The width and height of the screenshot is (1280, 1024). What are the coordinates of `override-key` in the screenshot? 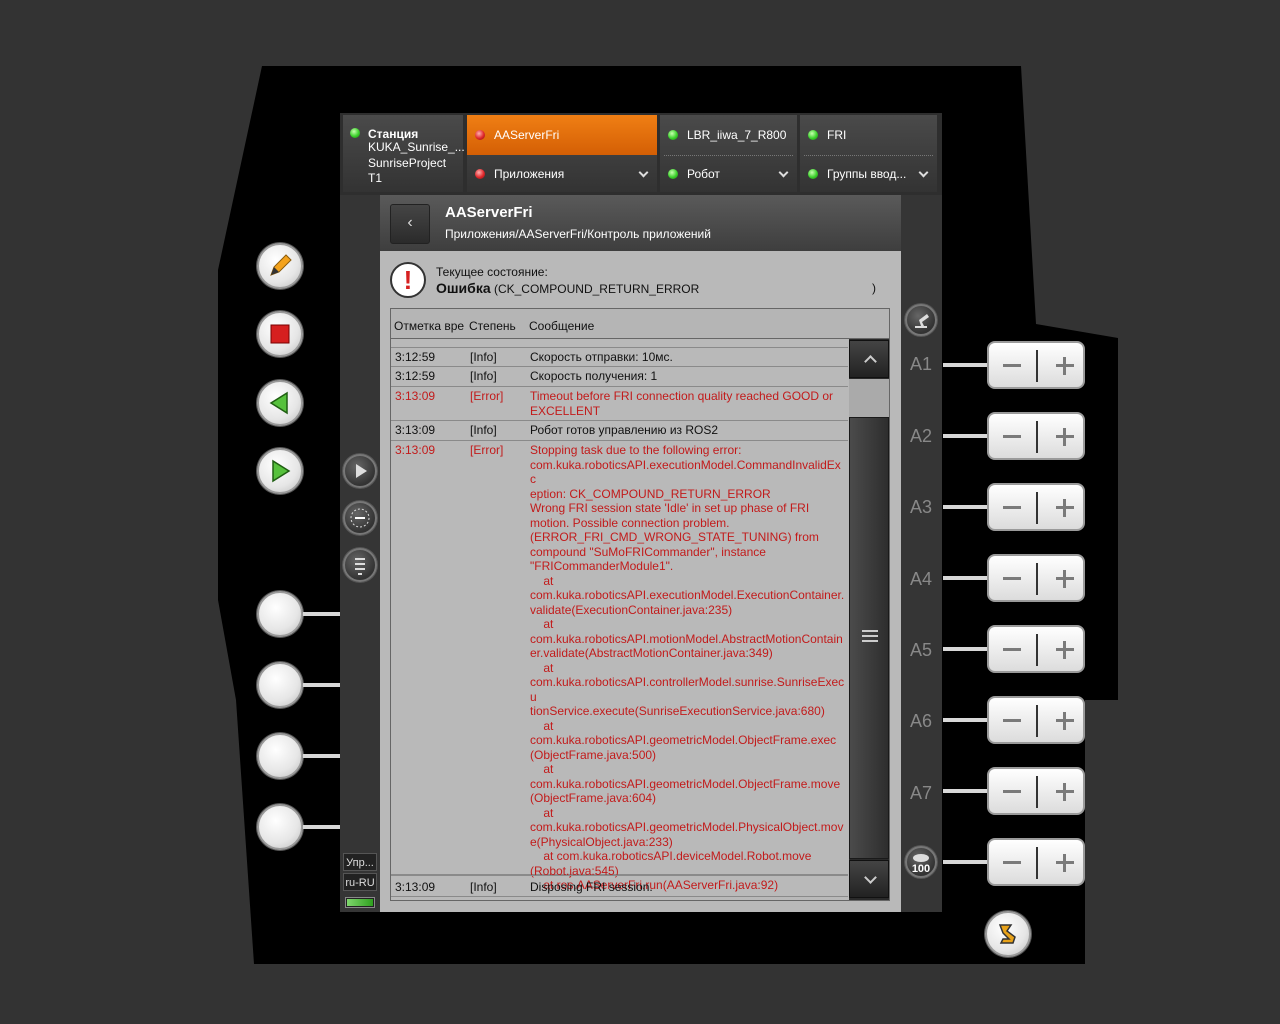 It's located at (1036, 862).